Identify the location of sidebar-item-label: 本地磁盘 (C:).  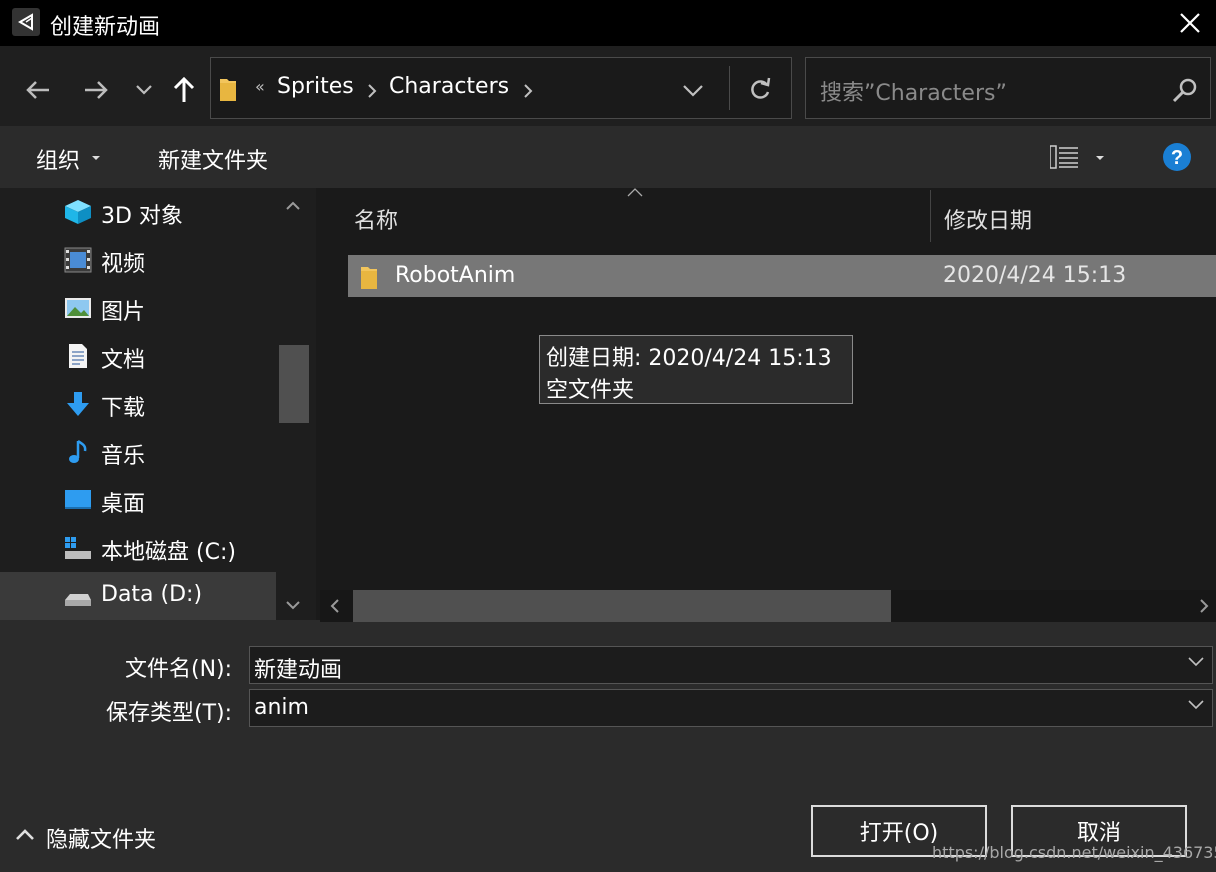
(168, 552).